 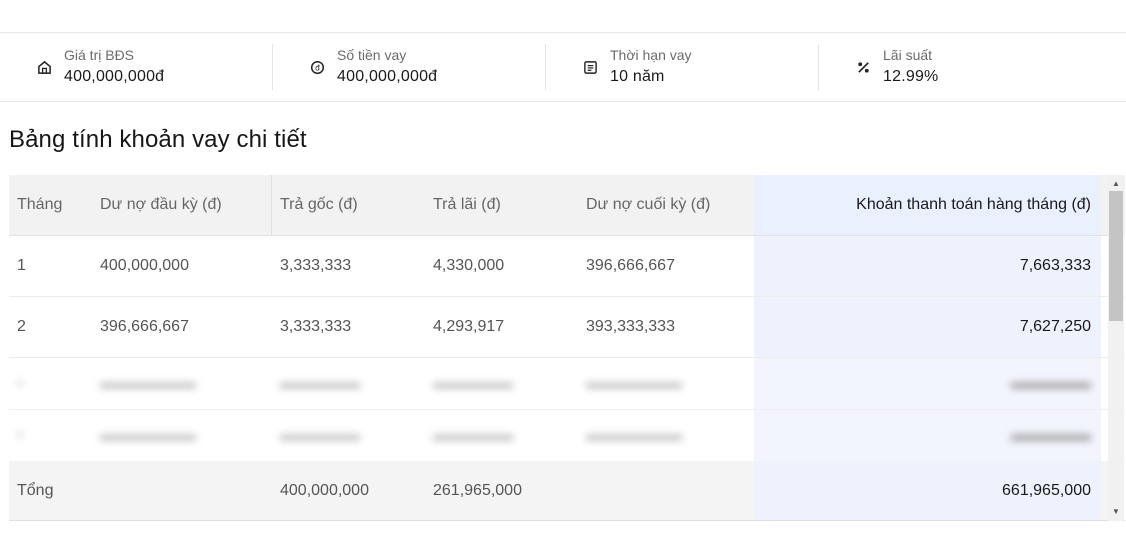 I want to click on summary-value: 10 năm, so click(x=637, y=76).